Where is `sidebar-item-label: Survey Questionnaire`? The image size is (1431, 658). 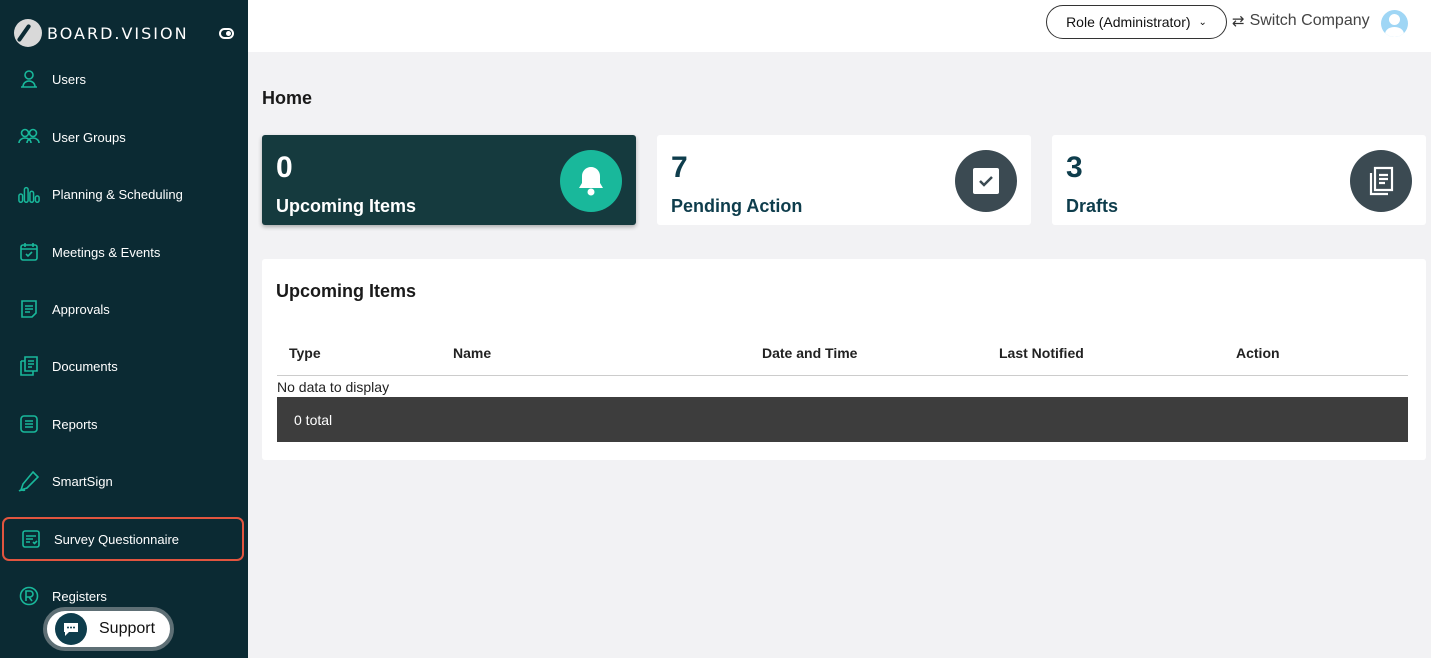
sidebar-item-label: Survey Questionnaire is located at coordinates (117, 539).